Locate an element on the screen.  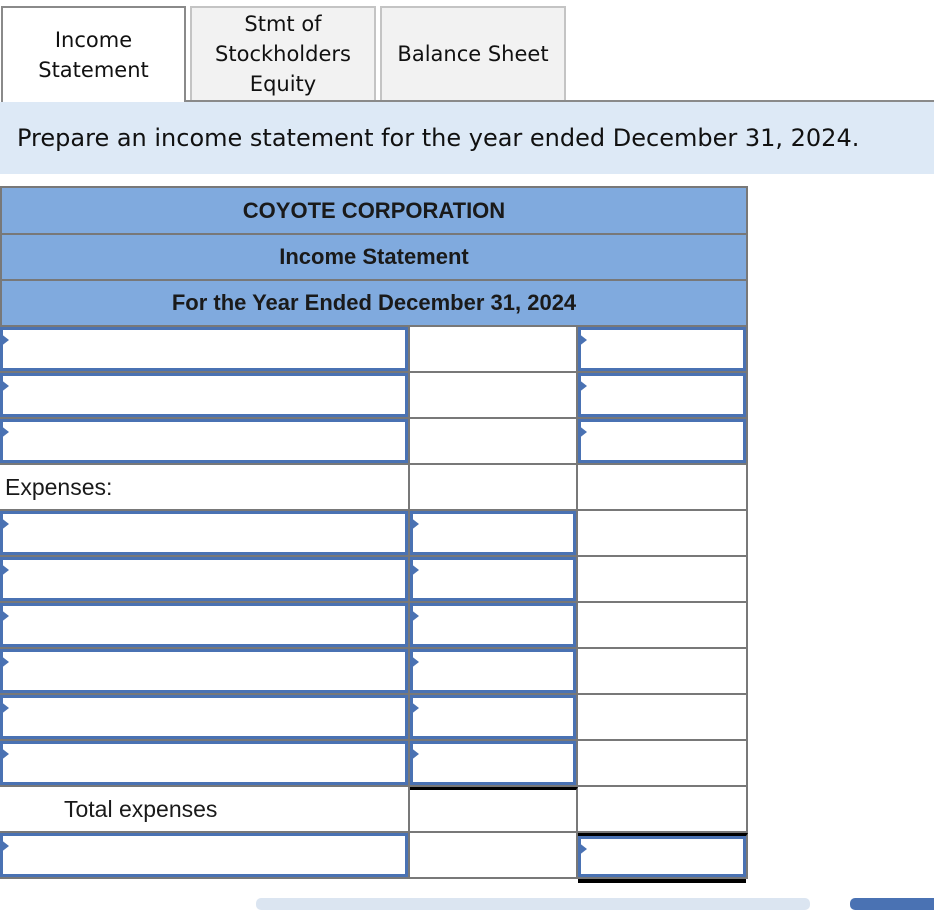
tab-stockholders-equity-label: Stmt of Stockholders Equity is located at coordinates (283, 54).